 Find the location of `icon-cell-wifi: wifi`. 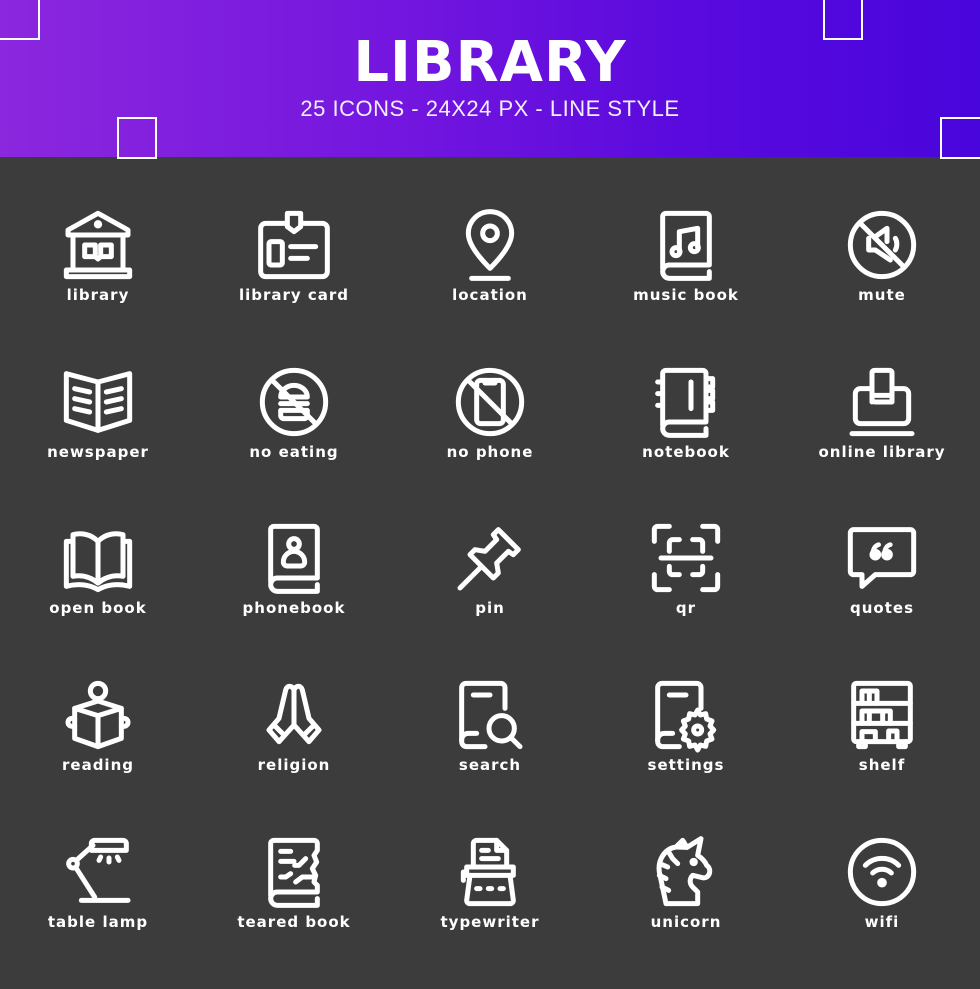

icon-cell-wifi: wifi is located at coordinates (882, 910).